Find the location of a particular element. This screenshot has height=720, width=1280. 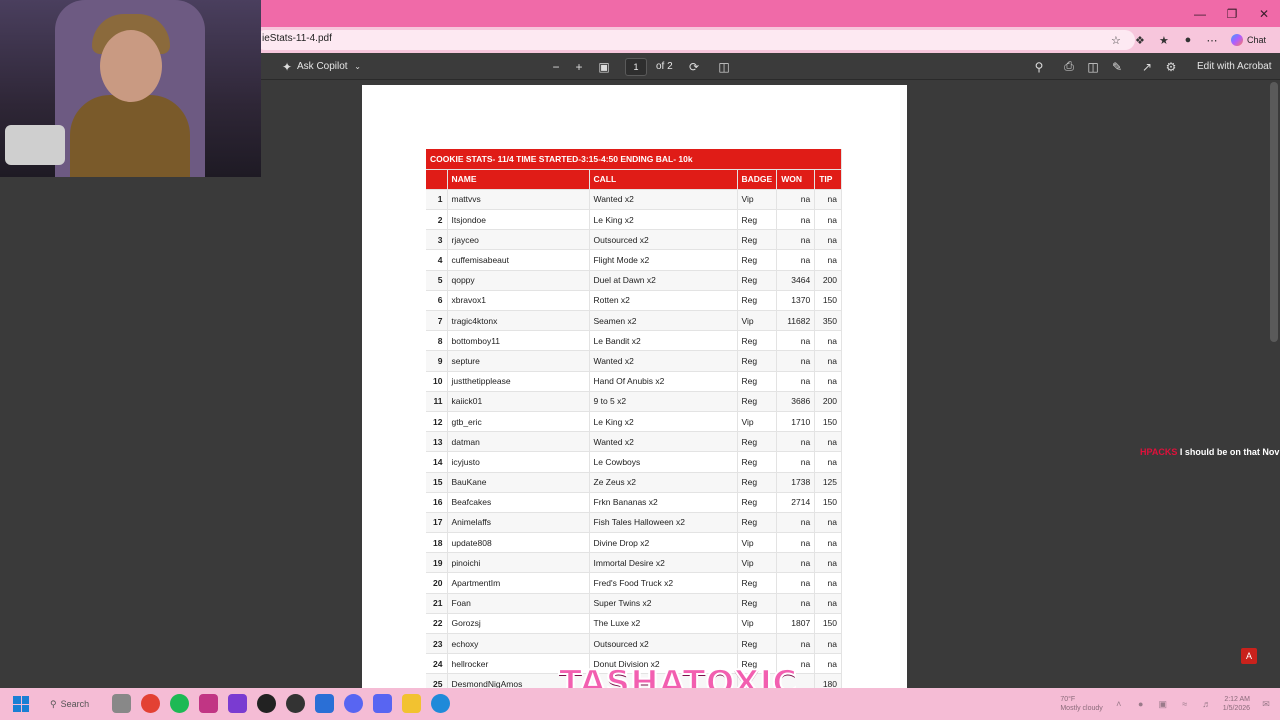

url-text: ieStats-11-4.pdf is located at coordinates (297, 38).